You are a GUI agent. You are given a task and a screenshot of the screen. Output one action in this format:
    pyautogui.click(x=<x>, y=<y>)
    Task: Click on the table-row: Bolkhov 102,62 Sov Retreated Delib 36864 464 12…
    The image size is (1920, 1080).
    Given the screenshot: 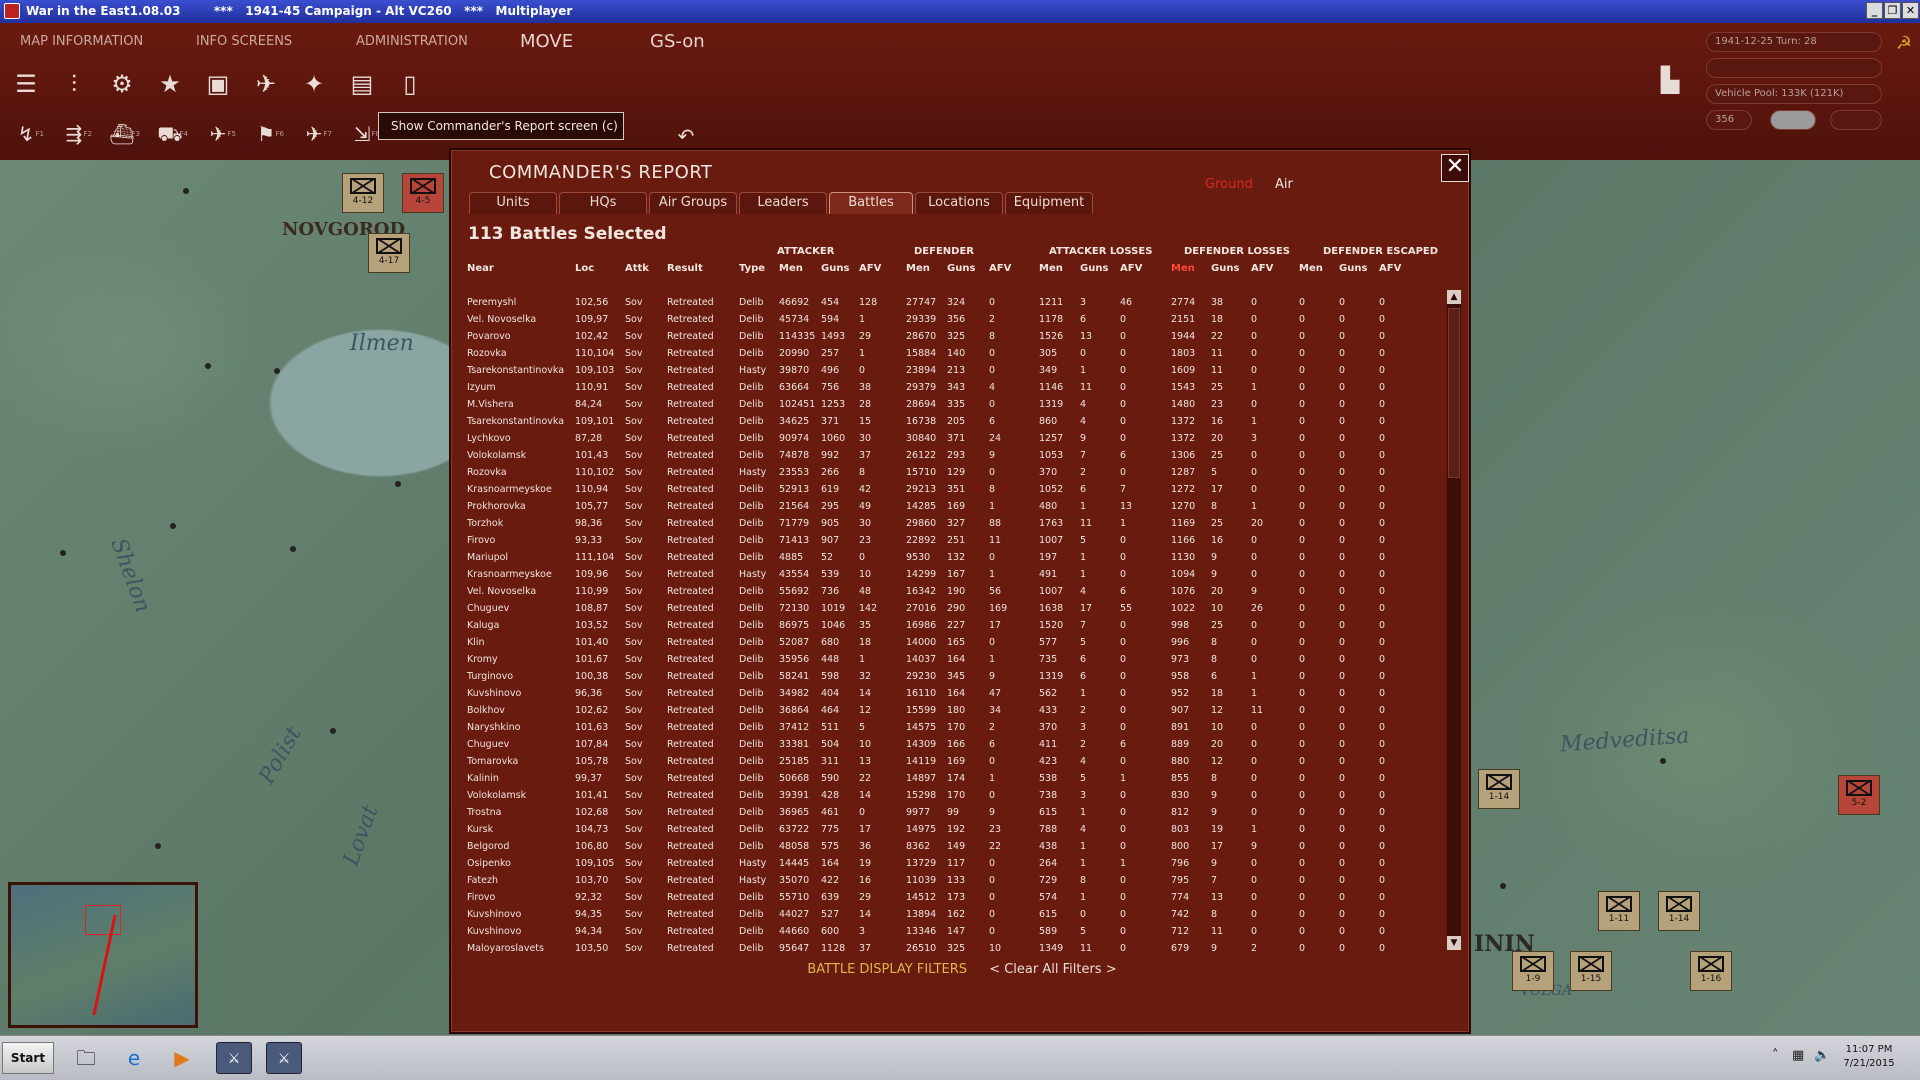 What is the action you would take?
    pyautogui.click(x=951, y=710)
    